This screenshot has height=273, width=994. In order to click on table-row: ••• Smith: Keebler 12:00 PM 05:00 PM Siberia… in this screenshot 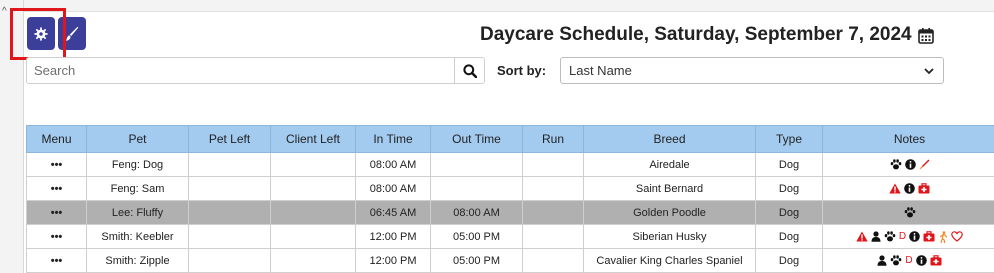, I will do `click(510, 236)`.